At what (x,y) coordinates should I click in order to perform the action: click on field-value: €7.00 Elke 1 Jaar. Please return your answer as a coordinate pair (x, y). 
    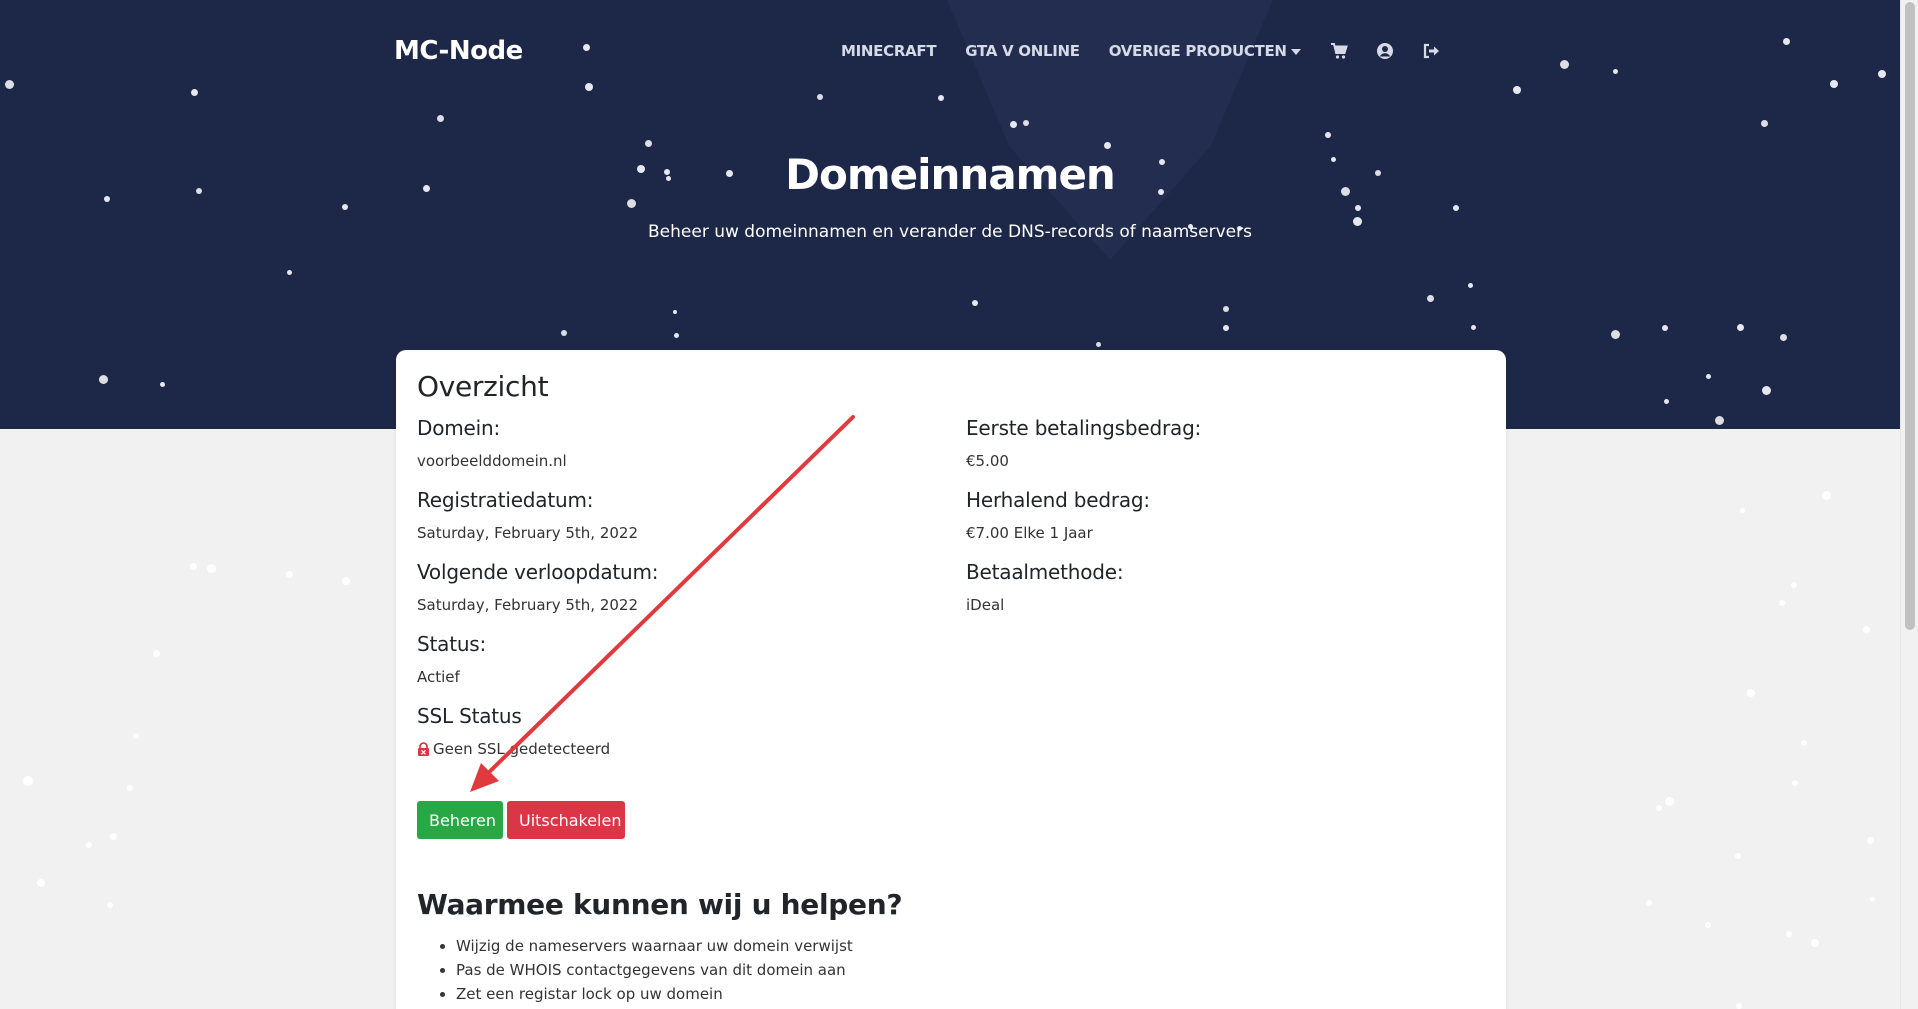
    Looking at the image, I should click on (1029, 533).